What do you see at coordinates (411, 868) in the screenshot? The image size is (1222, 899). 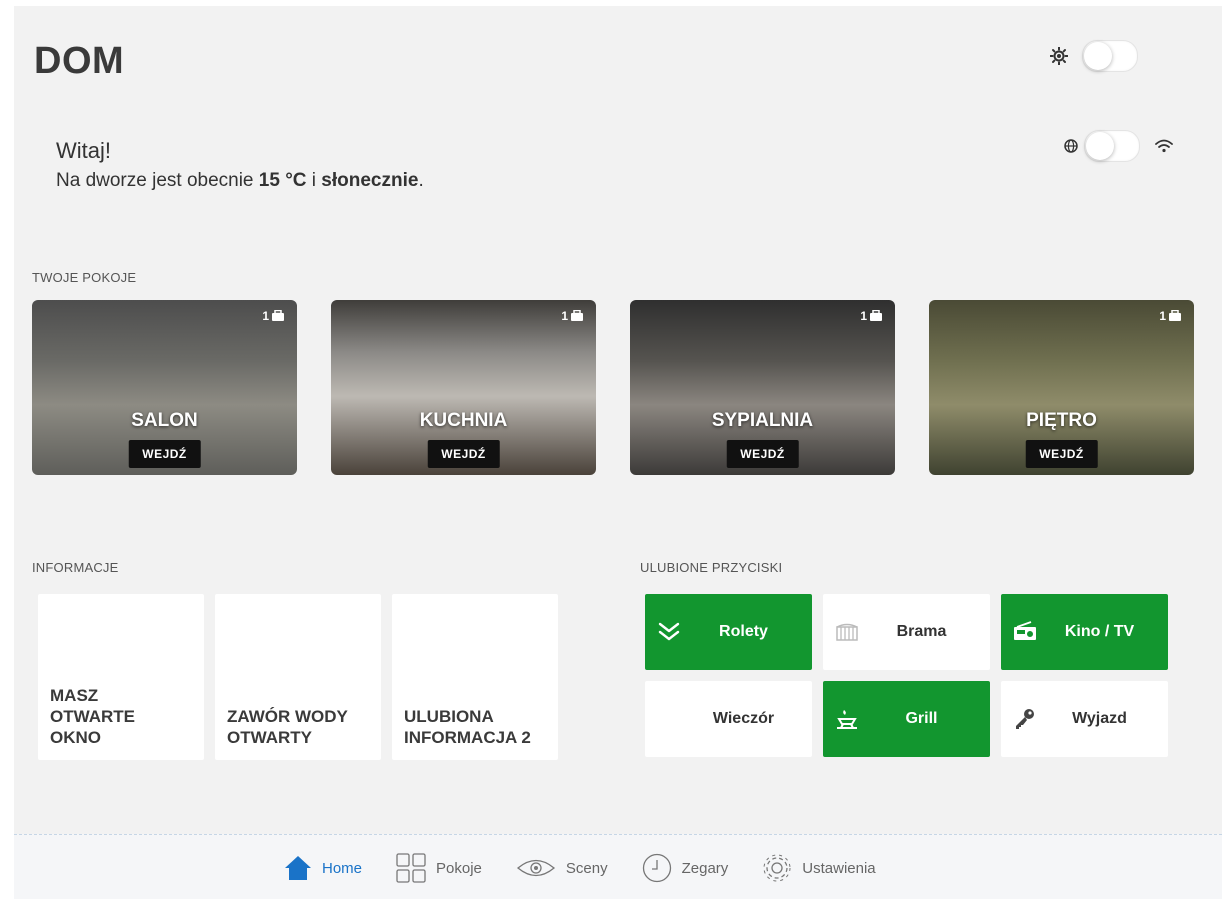 I see `grid-icon` at bounding box center [411, 868].